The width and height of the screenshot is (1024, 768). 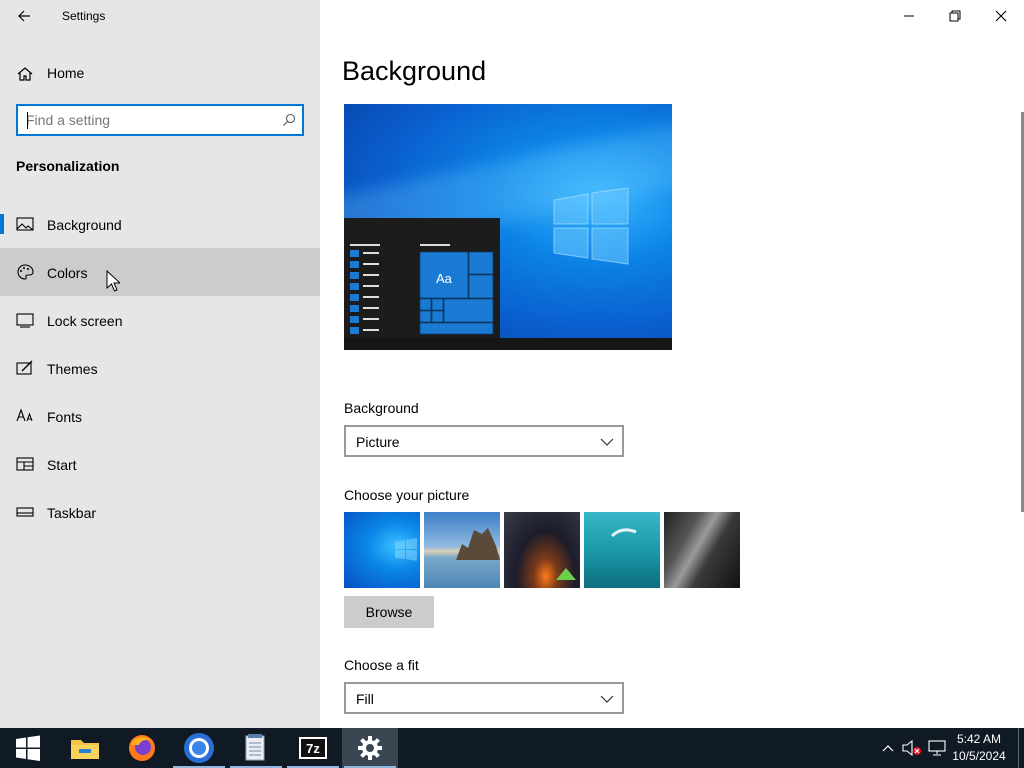 I want to click on page-title: Background, so click(x=414, y=71).